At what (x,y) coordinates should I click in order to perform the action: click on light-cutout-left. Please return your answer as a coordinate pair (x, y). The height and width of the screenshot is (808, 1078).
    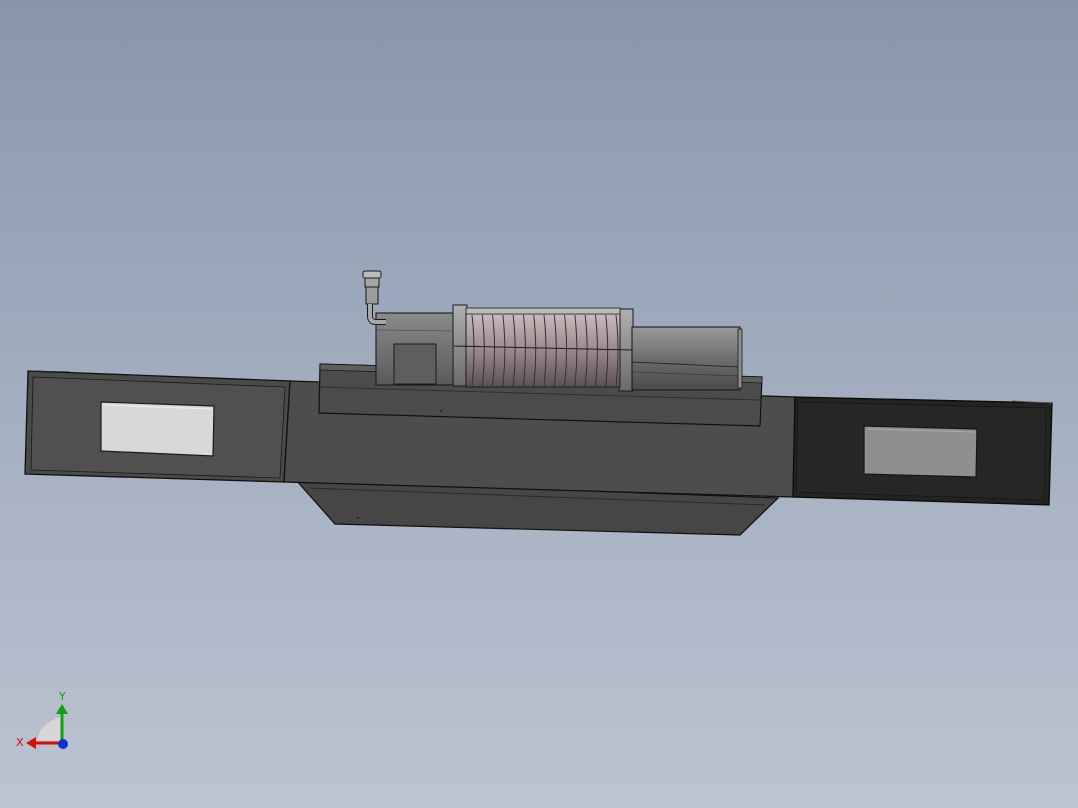
    Looking at the image, I should click on (157, 429).